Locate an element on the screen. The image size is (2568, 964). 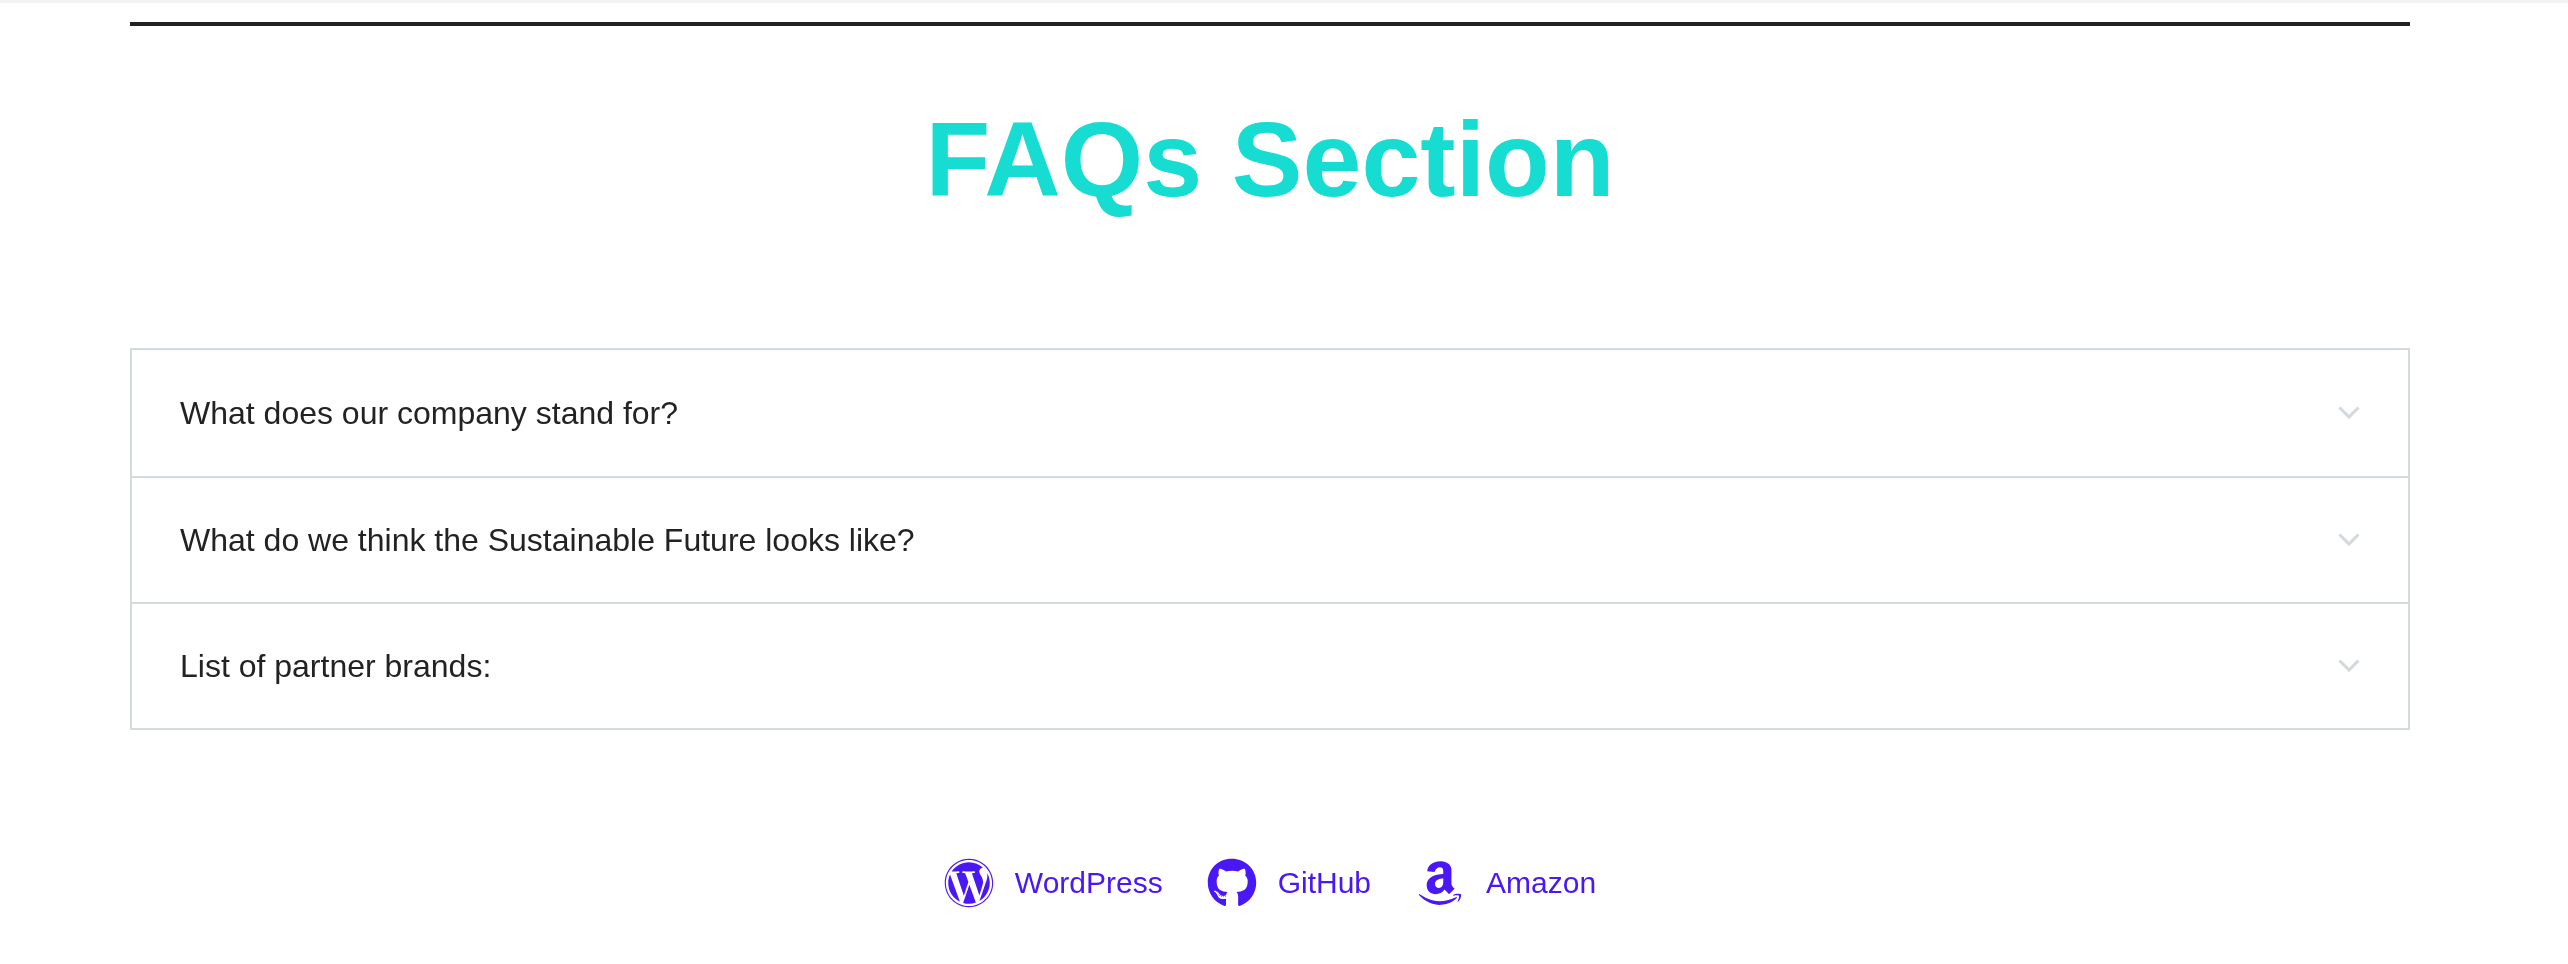
cat-circle-logo-icon is located at coordinates (1231, 882).